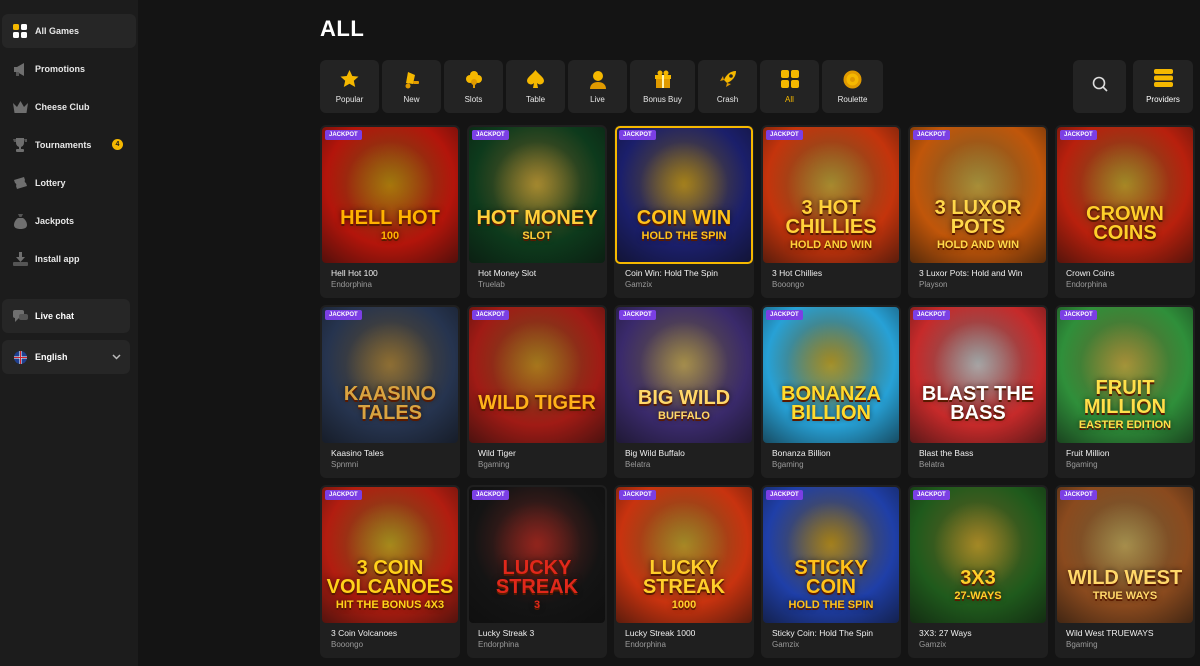 The height and width of the screenshot is (666, 1200). What do you see at coordinates (350, 79) in the screenshot?
I see `star-icon` at bounding box center [350, 79].